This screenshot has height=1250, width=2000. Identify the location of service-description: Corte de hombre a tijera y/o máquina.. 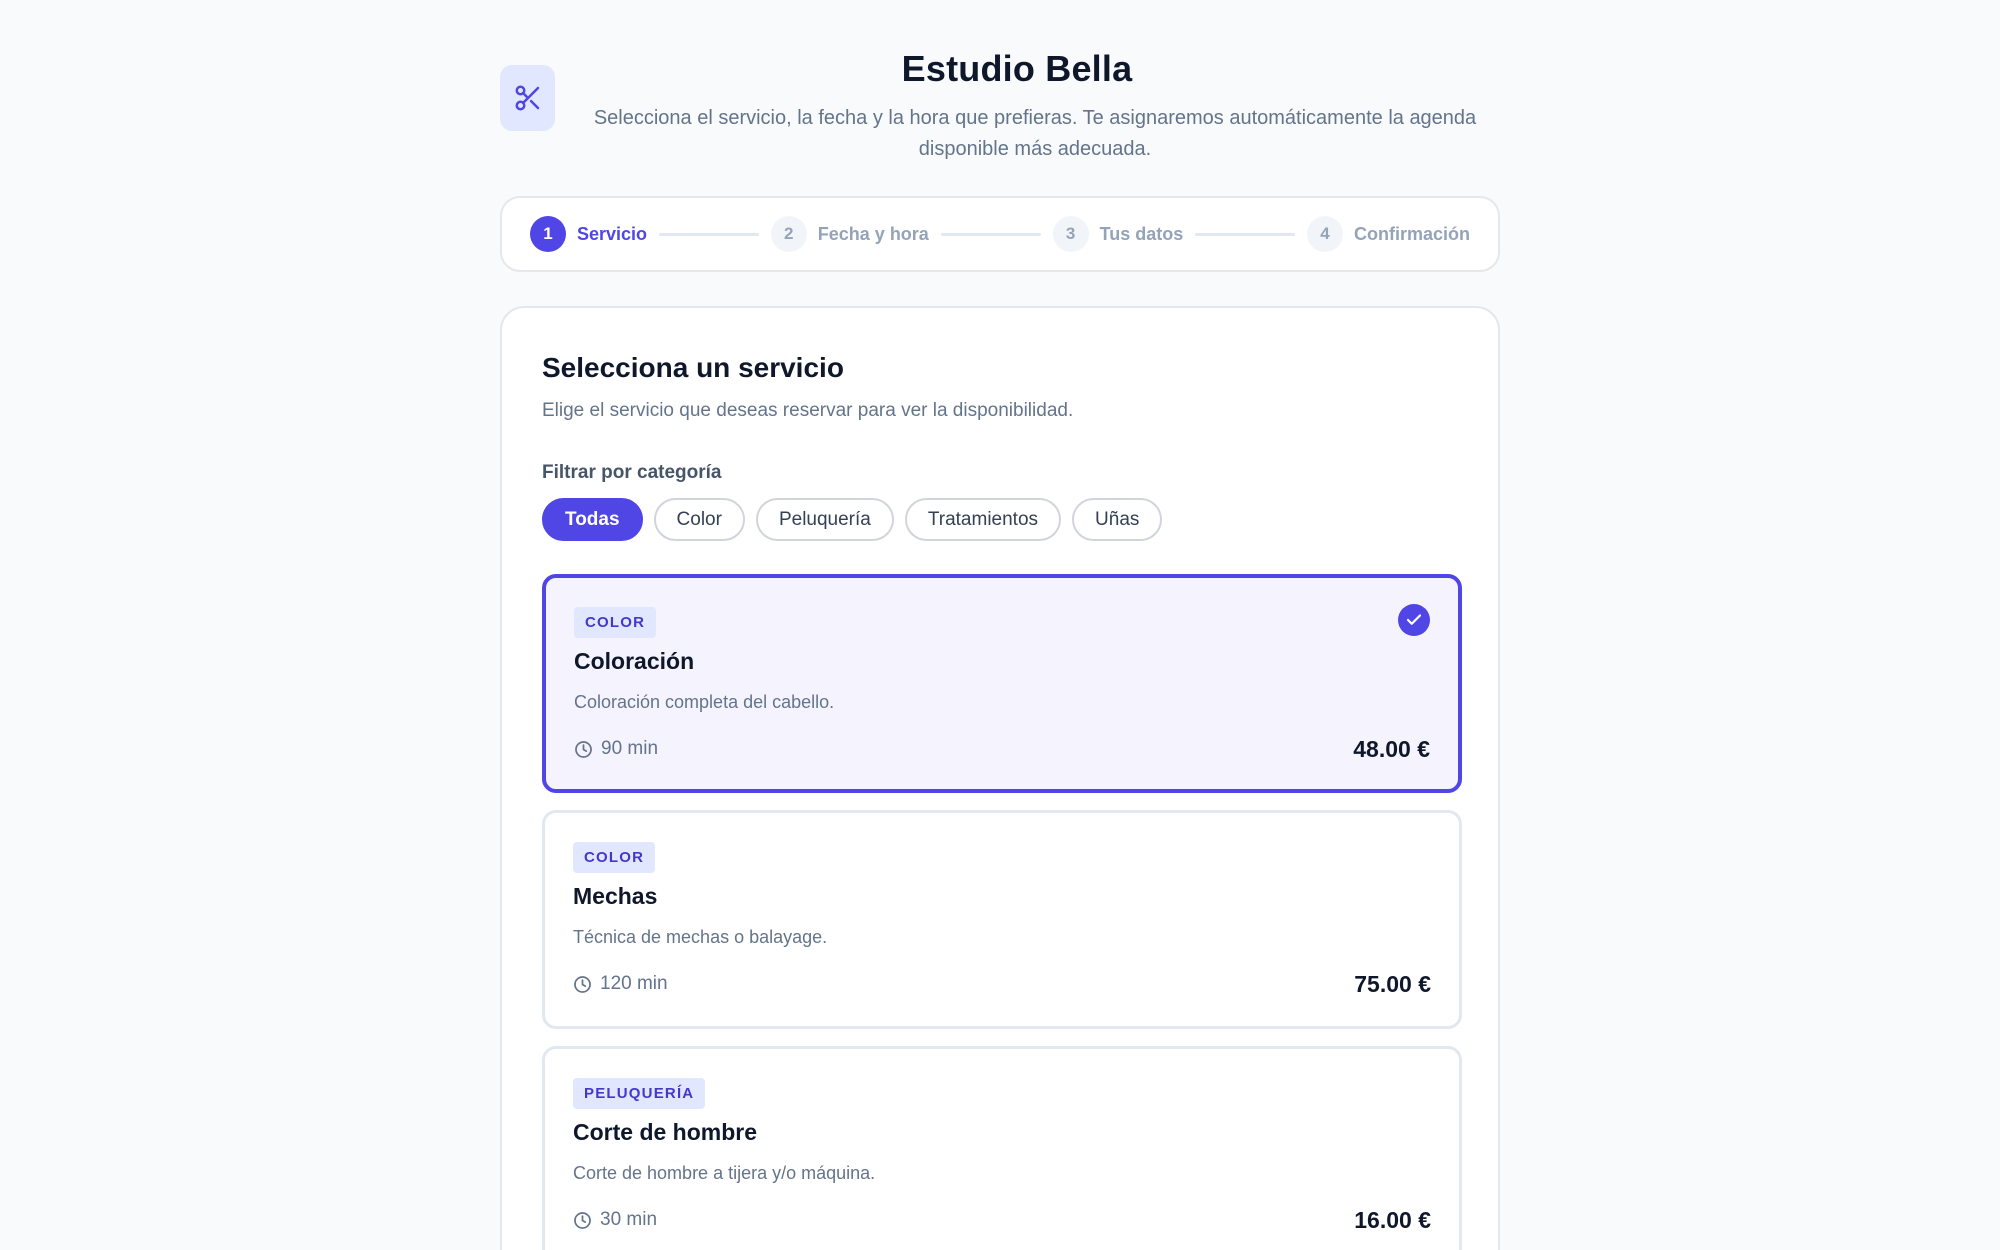
(724, 1173).